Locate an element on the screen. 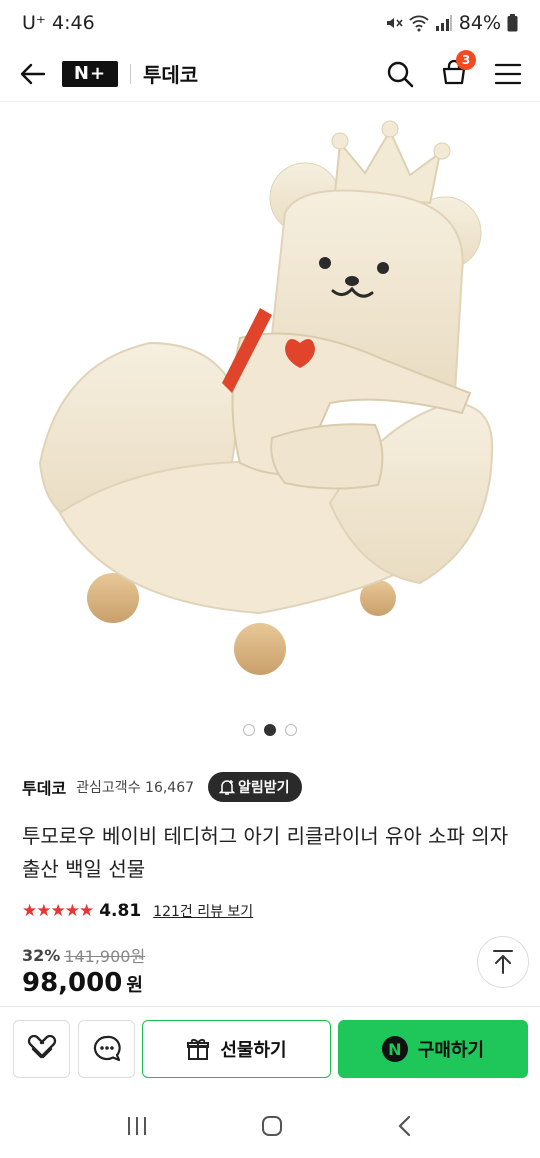 The width and height of the screenshot is (540, 1158). wishlist-button is located at coordinates (41, 1049).